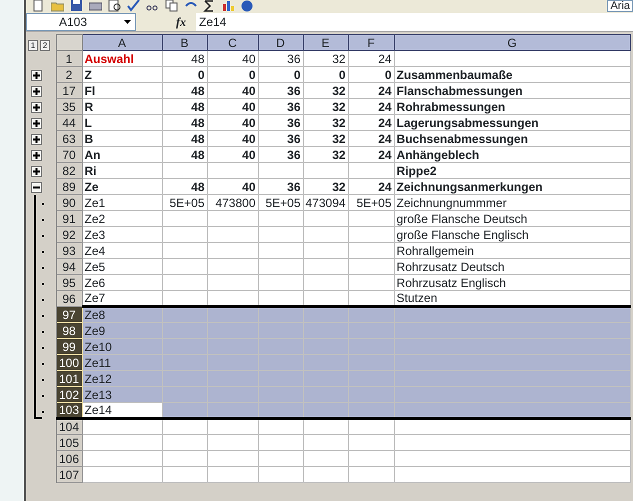  What do you see at coordinates (69, 106) in the screenshot?
I see `row-header: 35` at bounding box center [69, 106].